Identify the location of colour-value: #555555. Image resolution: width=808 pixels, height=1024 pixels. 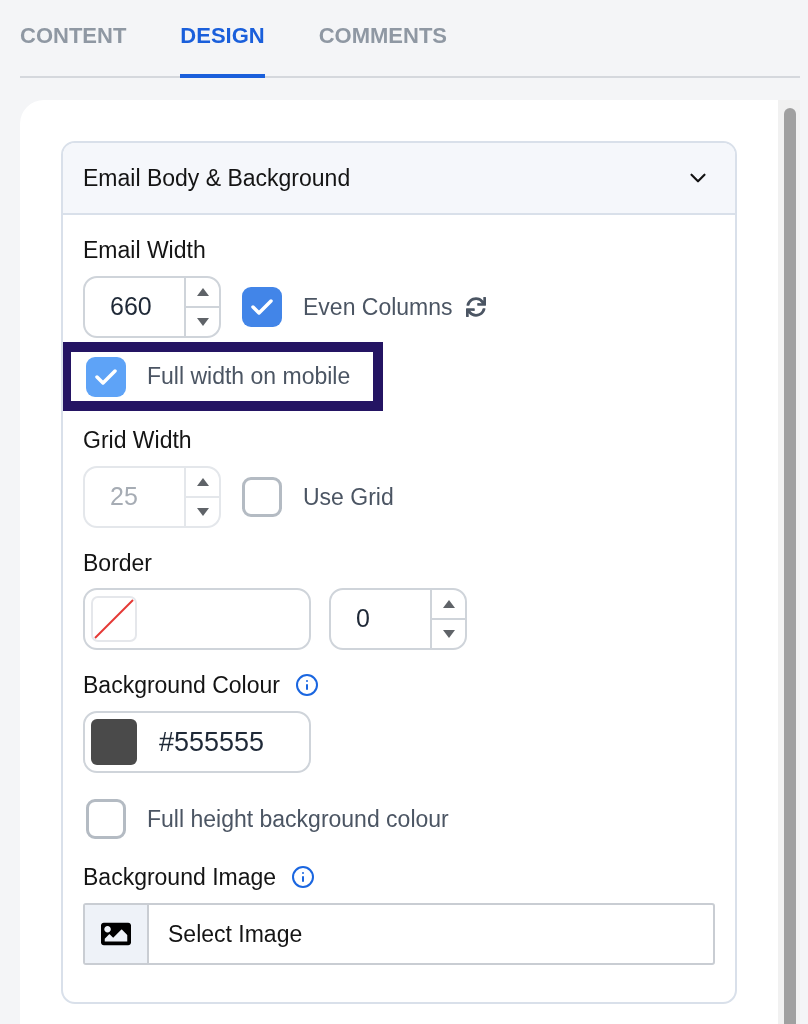
(212, 742).